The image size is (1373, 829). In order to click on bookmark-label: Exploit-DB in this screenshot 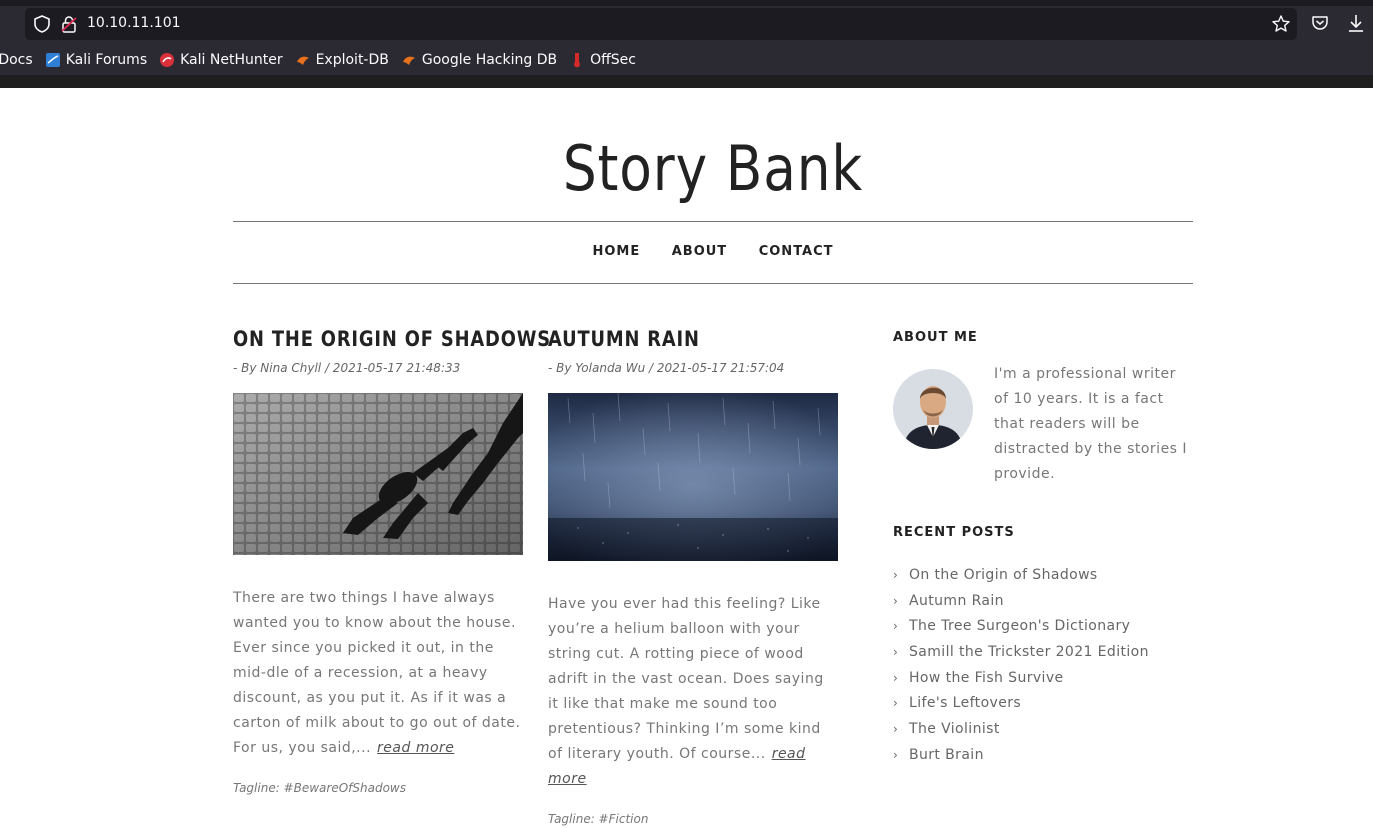, I will do `click(352, 60)`.